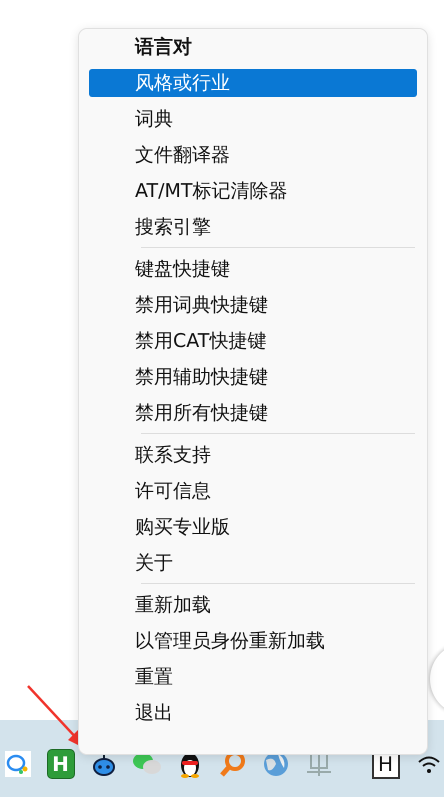  Describe the element at coordinates (253, 527) in the screenshot. I see `menu-item: 购买专业版` at that location.